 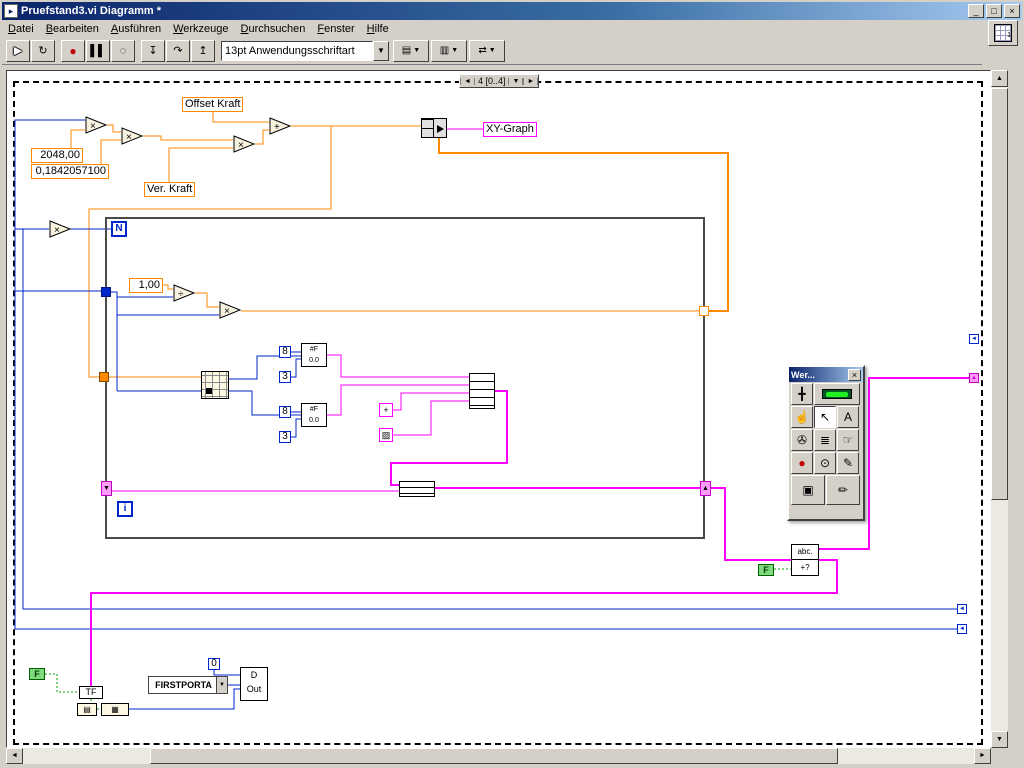 I want to click on scroll-up-button: ▲, so click(x=999, y=78).